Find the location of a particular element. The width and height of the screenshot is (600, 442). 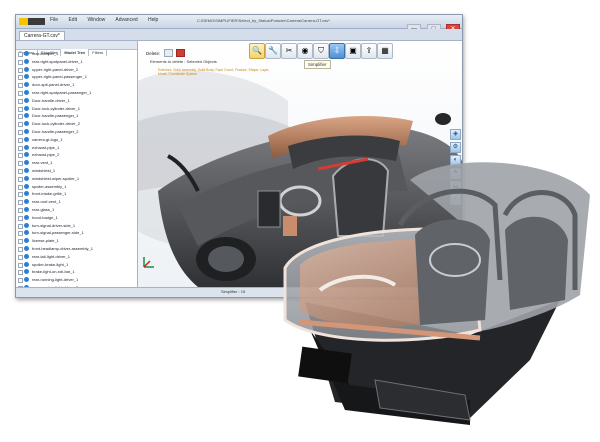

shield-tool-button: ⛉ is located at coordinates (321, 51).